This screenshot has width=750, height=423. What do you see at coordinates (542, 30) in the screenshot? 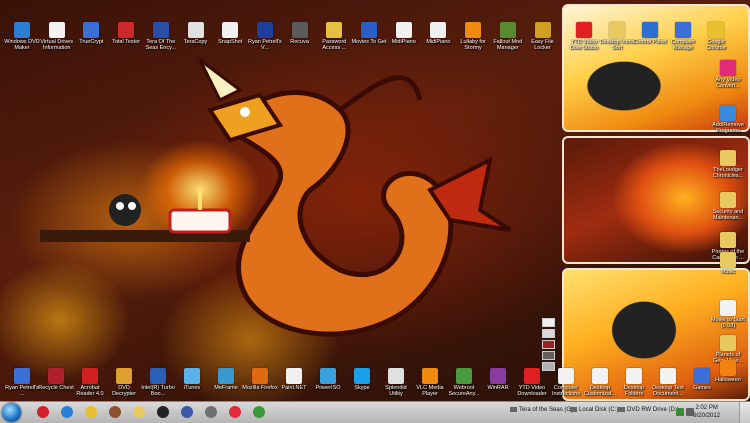
I see `lock-icon` at bounding box center [542, 30].